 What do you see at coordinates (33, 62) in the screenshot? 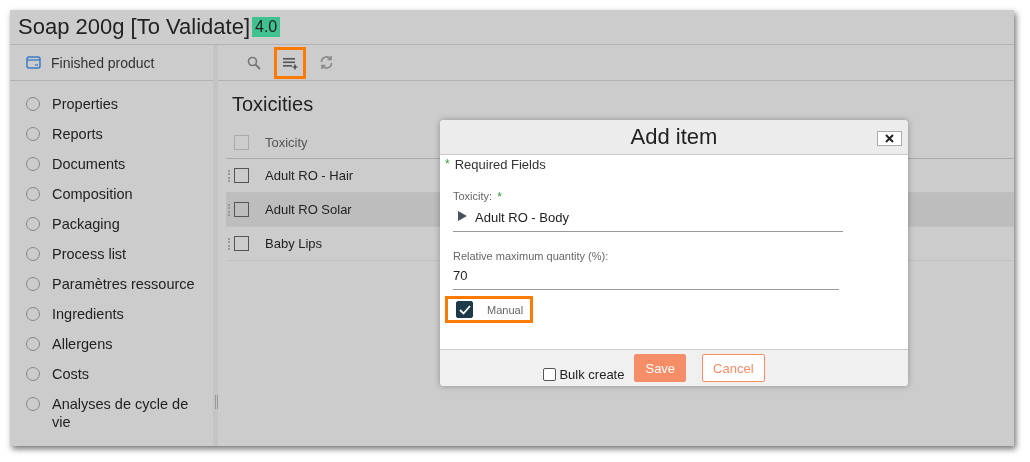
I see `product-icon` at bounding box center [33, 62].